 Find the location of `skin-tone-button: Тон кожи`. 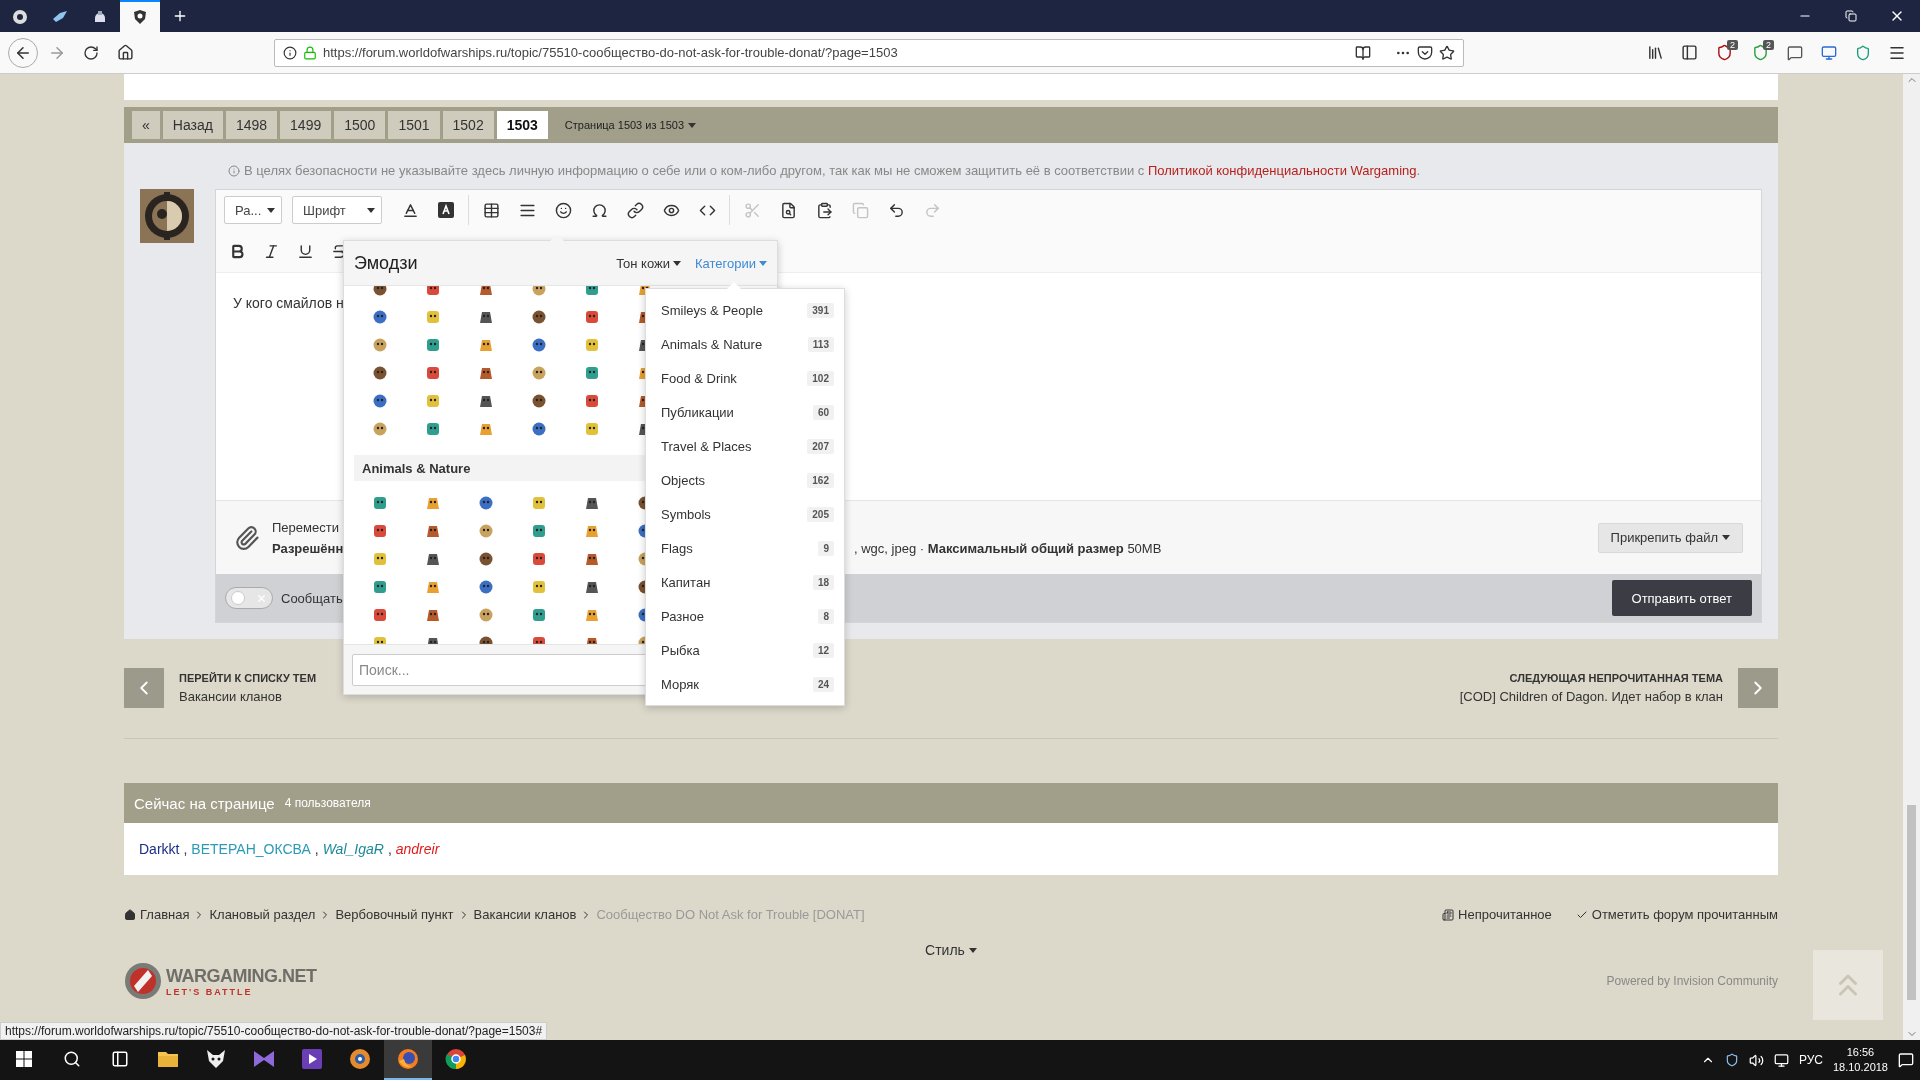

skin-tone-button: Тон кожи is located at coordinates (648, 263).